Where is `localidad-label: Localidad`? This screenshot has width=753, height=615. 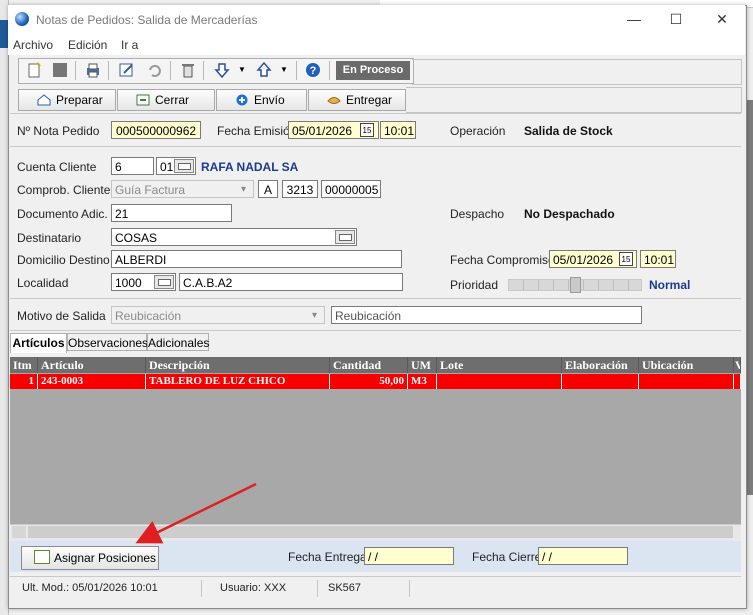 localidad-label: Localidad is located at coordinates (43, 283).